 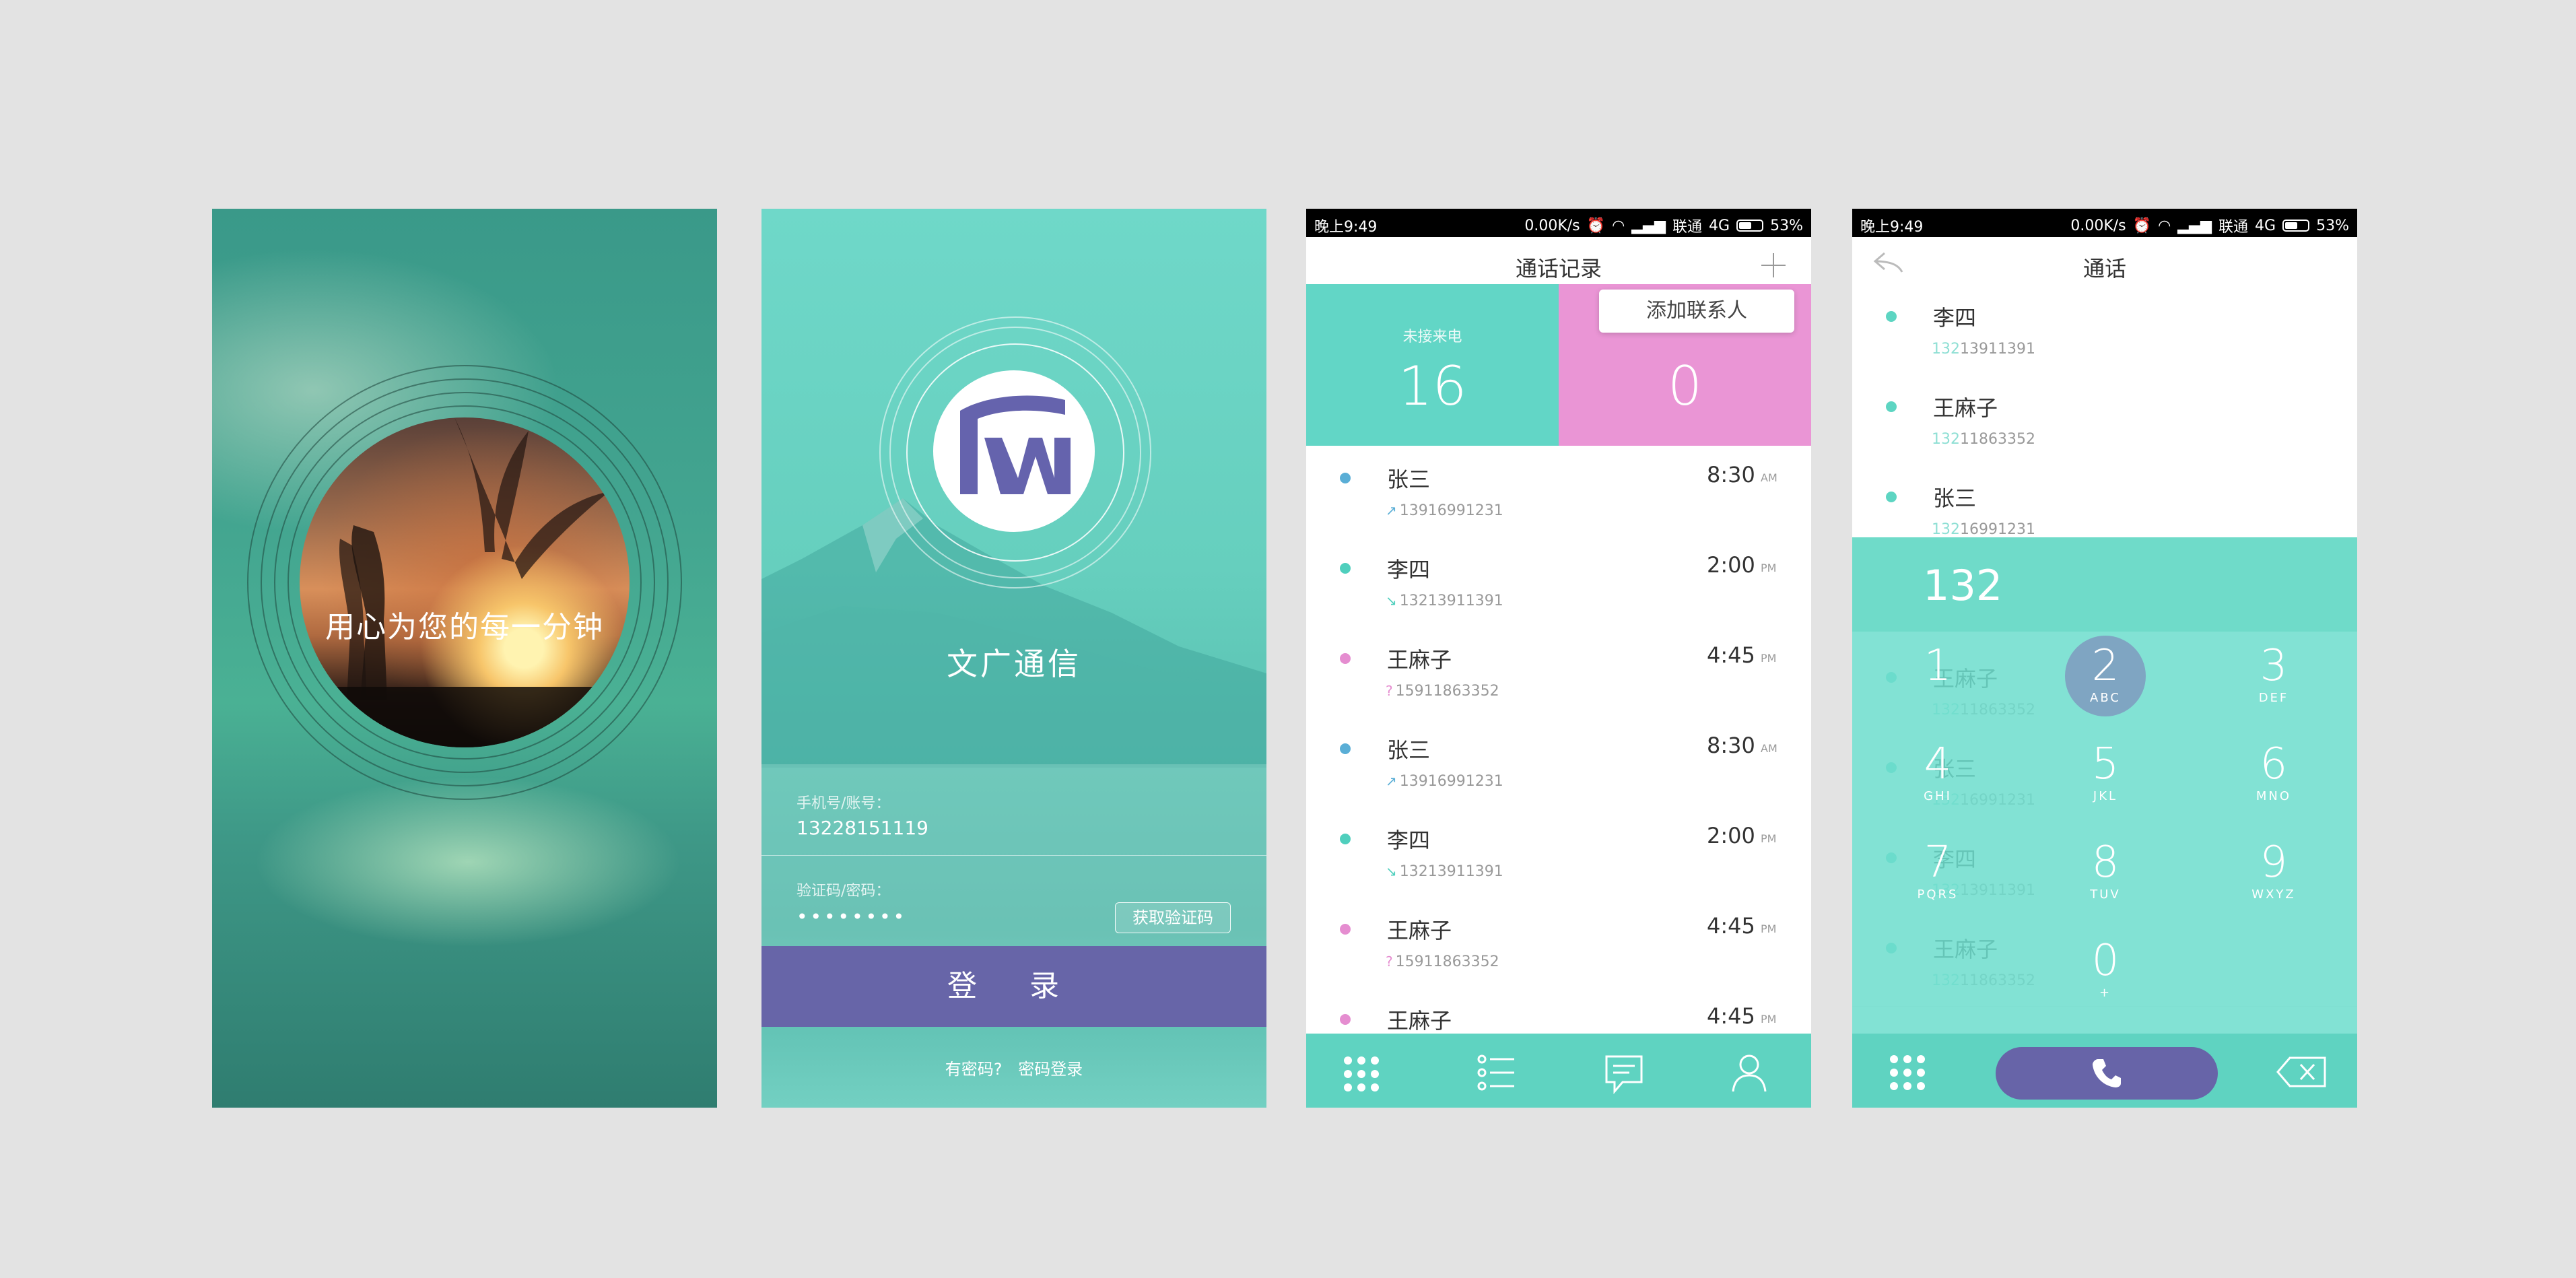 What do you see at coordinates (1749, 1072) in the screenshot?
I see `contact-icon` at bounding box center [1749, 1072].